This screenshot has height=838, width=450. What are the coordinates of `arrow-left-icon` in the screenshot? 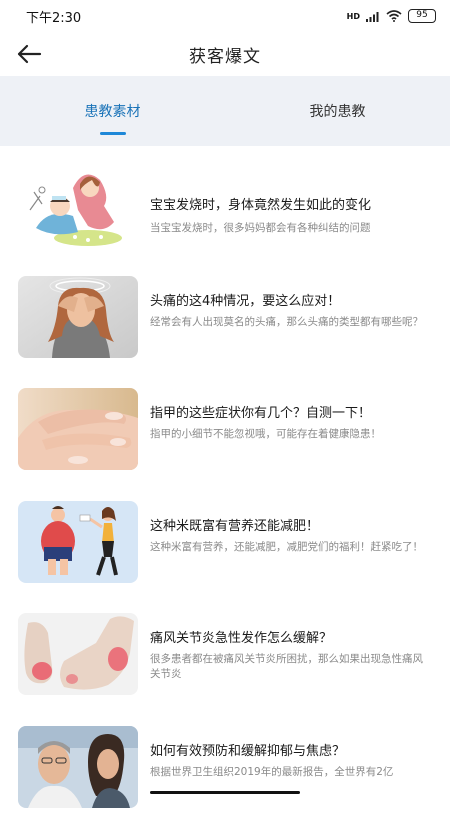 It's located at (29, 54).